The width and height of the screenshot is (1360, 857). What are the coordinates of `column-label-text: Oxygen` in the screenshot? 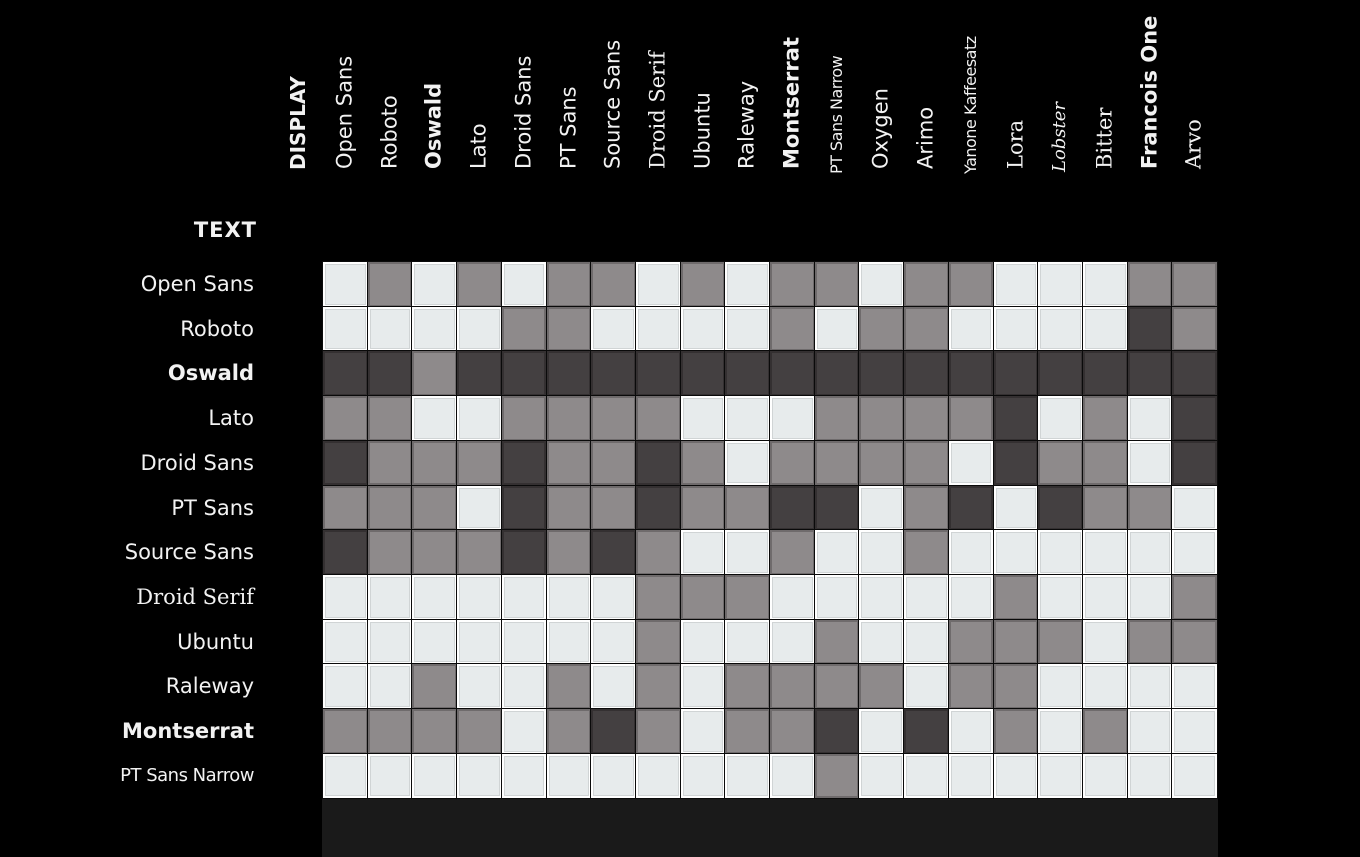 It's located at (880, 128).